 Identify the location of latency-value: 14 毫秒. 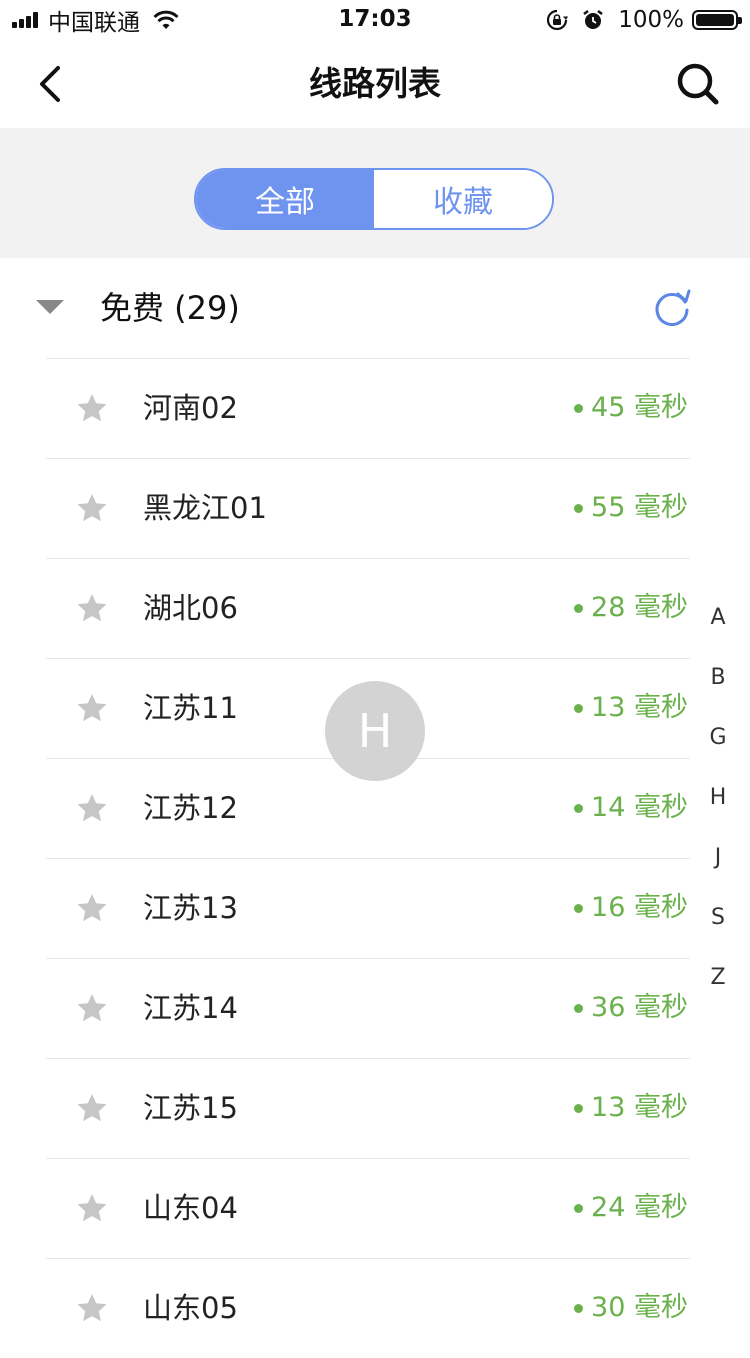
(639, 807).